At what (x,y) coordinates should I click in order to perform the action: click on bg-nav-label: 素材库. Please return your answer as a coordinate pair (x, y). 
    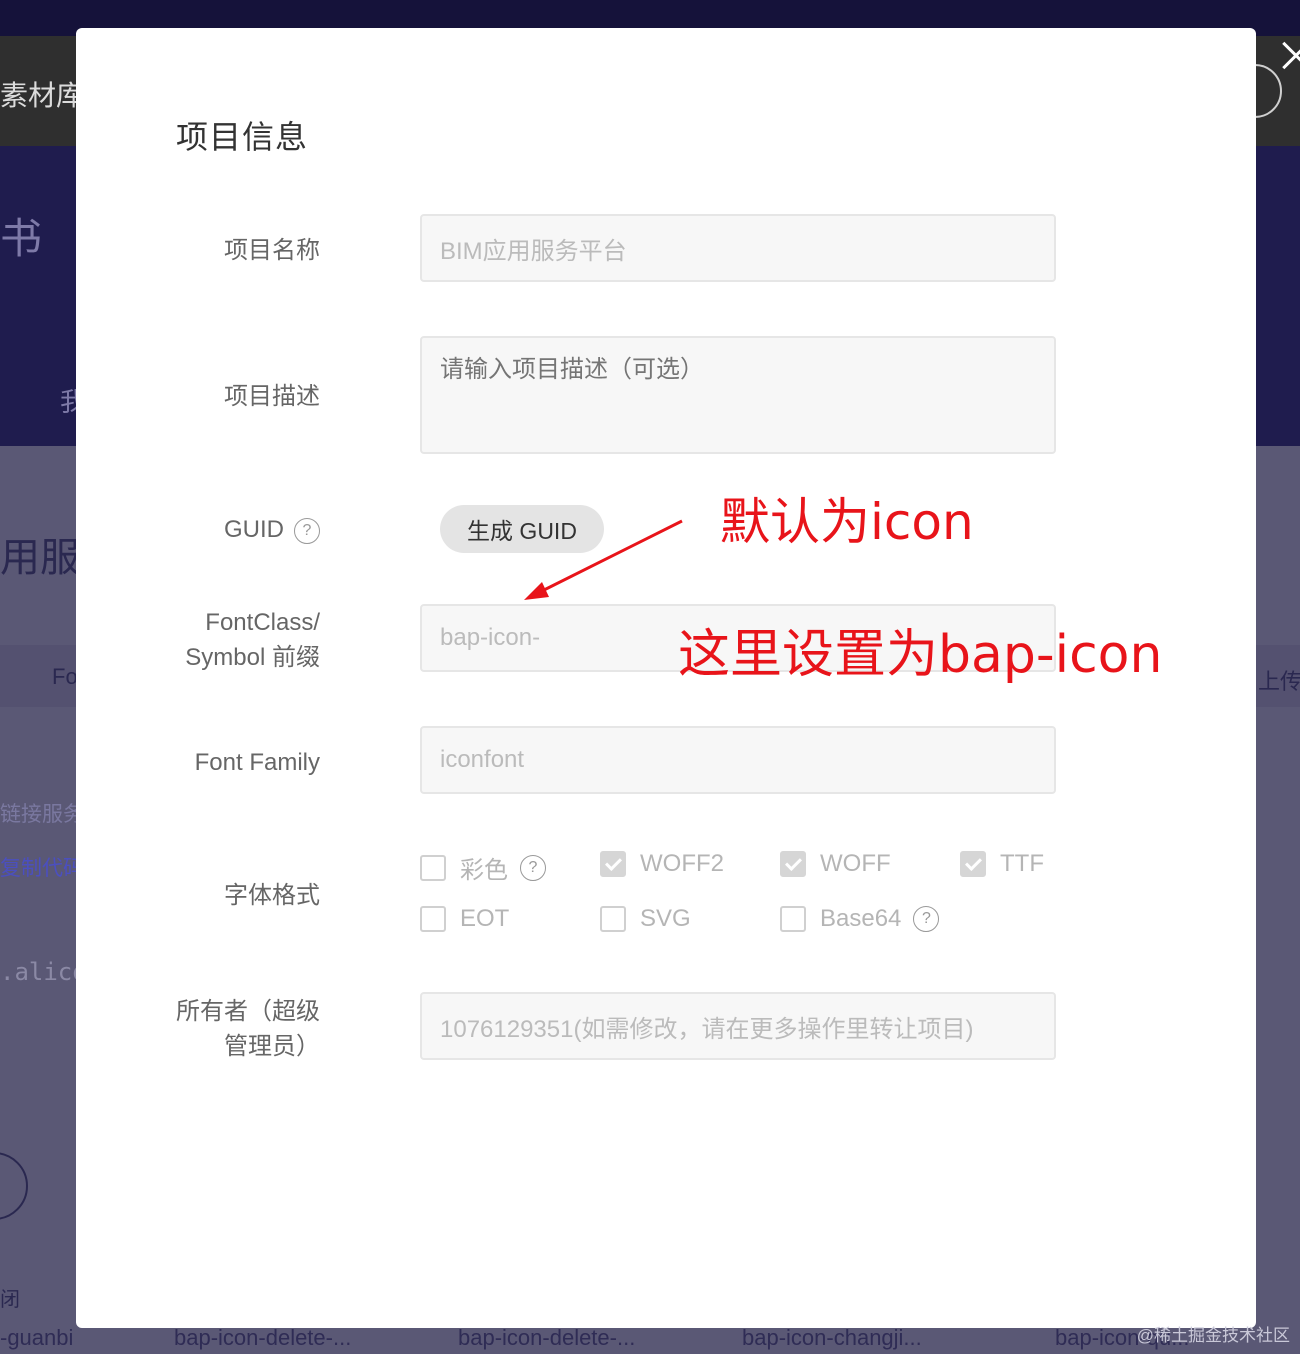
    Looking at the image, I should click on (42, 95).